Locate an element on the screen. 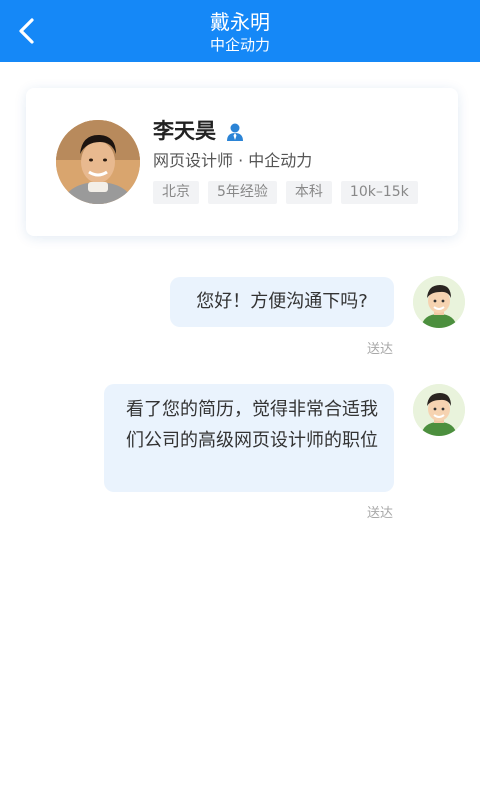 The width and height of the screenshot is (480, 800). message-bubble: 看了您的简历，觉得非常合适我们公司的高级网页设计师的职位 is located at coordinates (249, 438).